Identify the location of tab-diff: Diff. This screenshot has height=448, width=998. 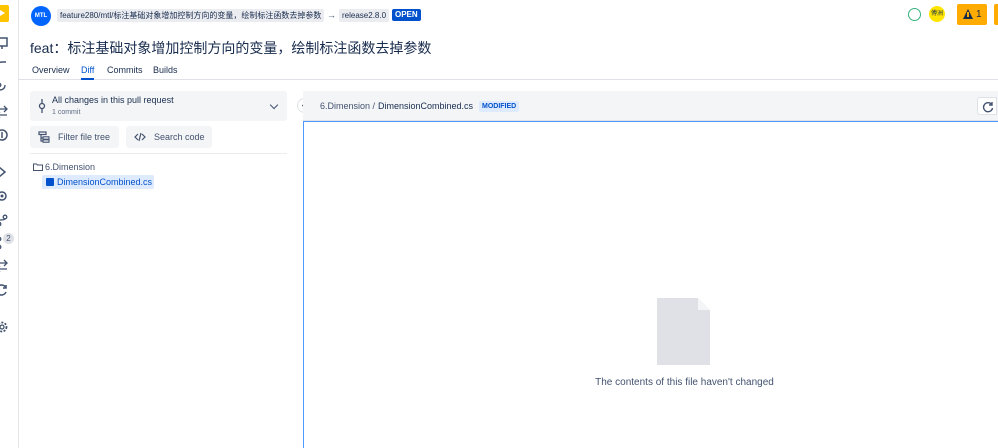
(88, 72).